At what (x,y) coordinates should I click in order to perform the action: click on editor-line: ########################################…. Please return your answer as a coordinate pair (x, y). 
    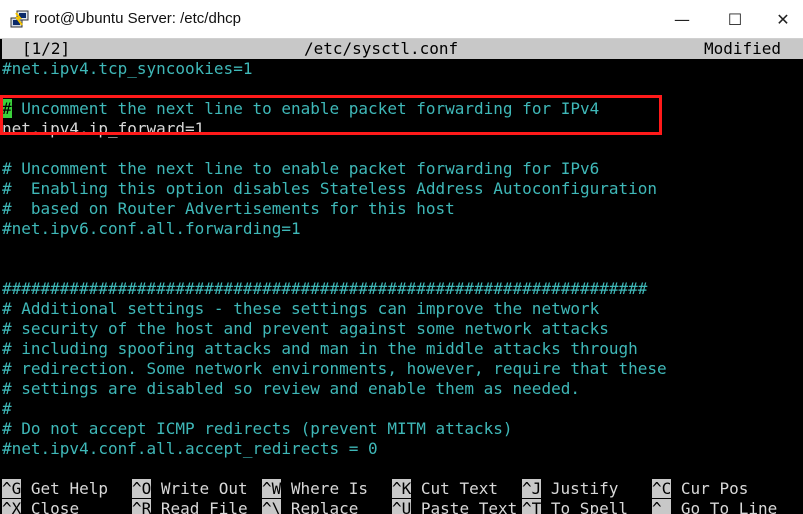
    Looking at the image, I should click on (325, 288).